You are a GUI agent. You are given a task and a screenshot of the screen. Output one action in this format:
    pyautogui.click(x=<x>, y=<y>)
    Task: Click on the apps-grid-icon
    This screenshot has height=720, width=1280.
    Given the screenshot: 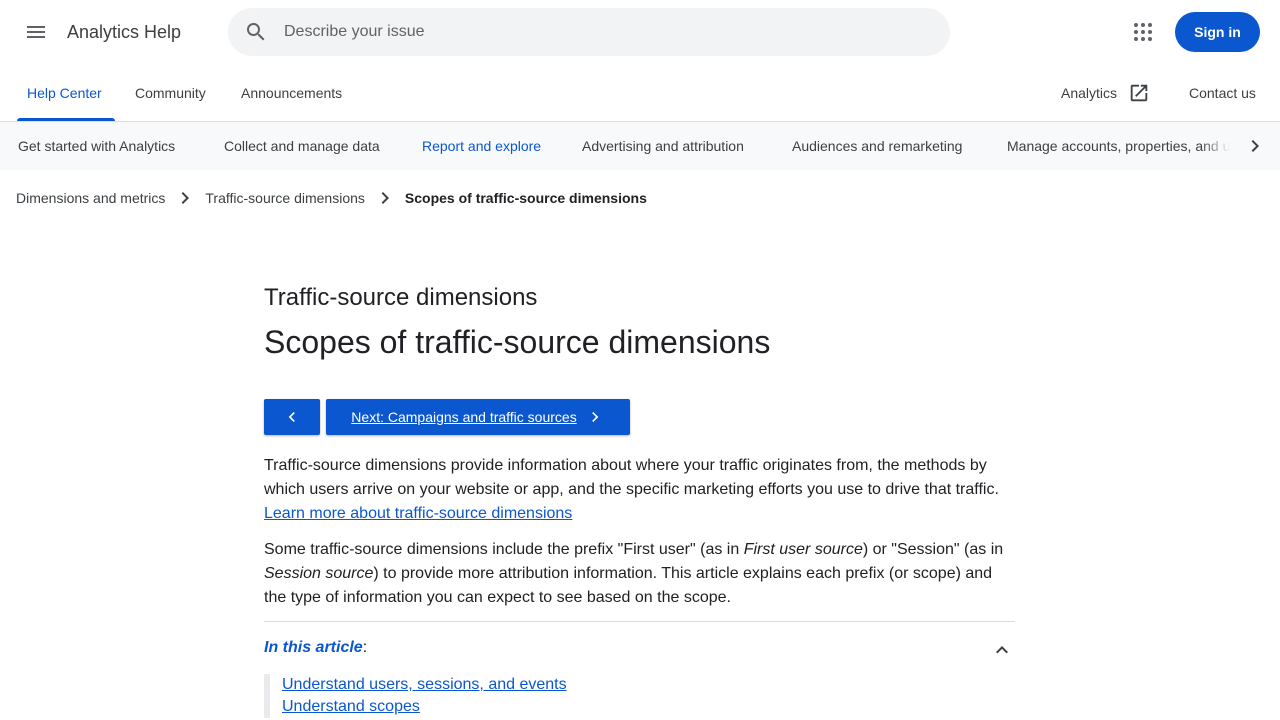 What is the action you would take?
    pyautogui.click(x=1143, y=32)
    